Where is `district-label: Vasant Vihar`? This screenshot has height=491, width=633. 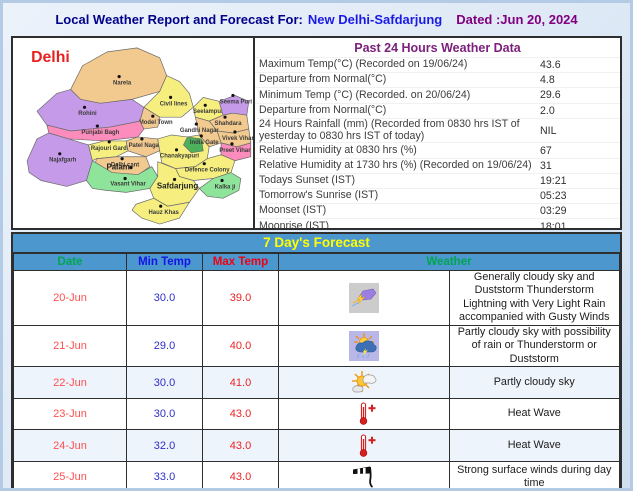 district-label: Vasant Vihar is located at coordinates (128, 184).